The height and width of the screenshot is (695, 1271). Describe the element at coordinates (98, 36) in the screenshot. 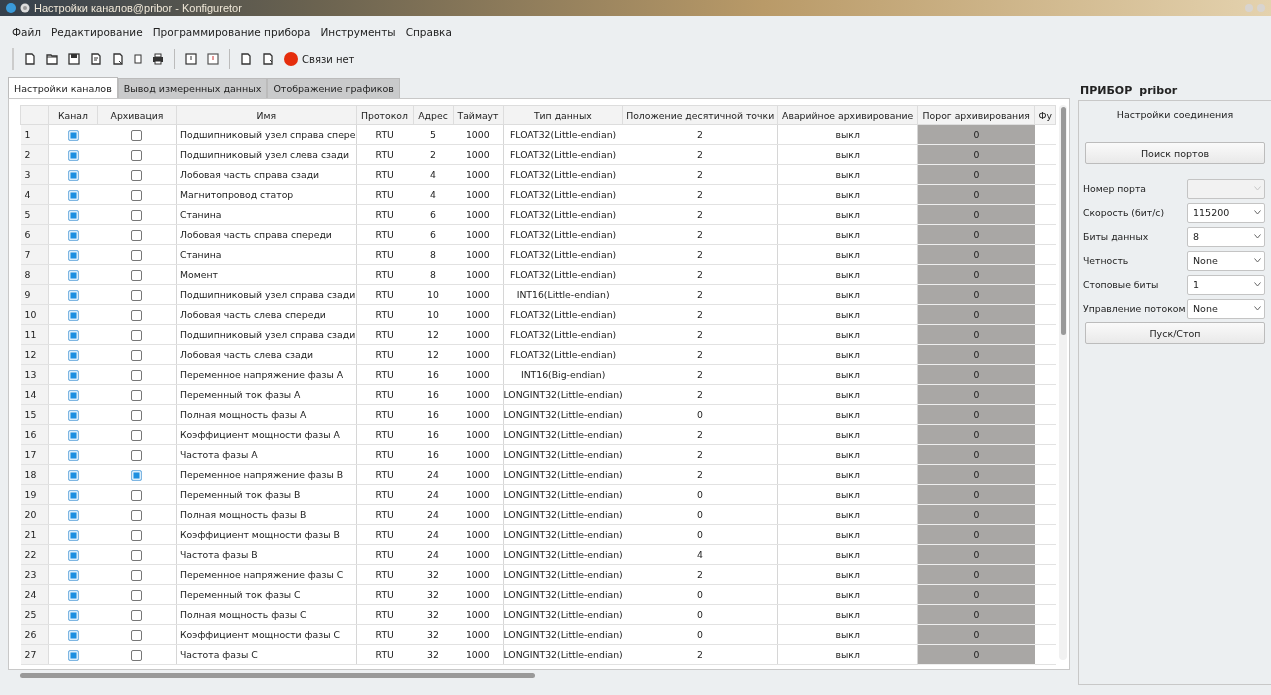

I see `menu-item: Редактирование` at that location.